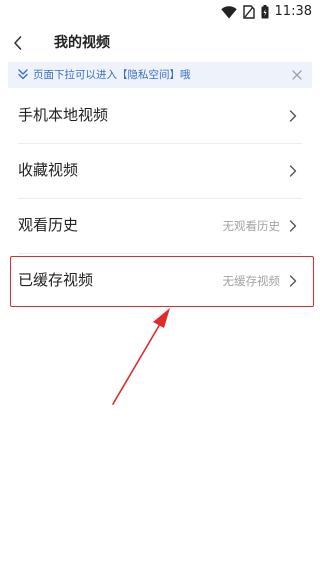 This screenshot has height=569, width=320. What do you see at coordinates (160, 43) in the screenshot?
I see `header-bar: 我的视频` at bounding box center [160, 43].